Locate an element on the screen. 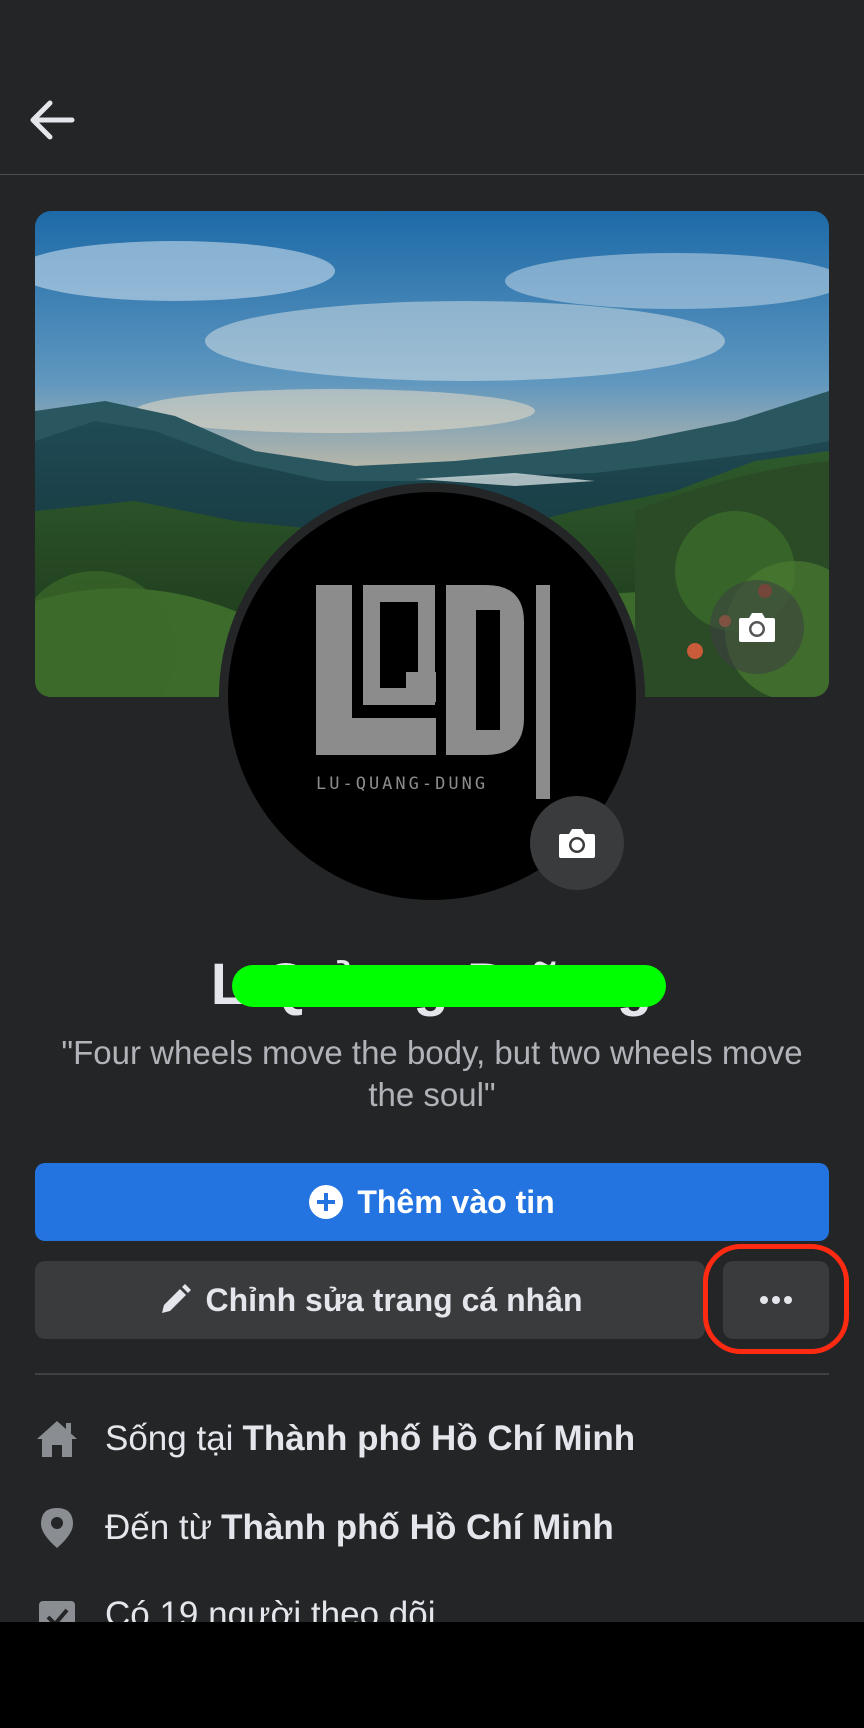 Image resolution: width=864 pixels, height=1728 pixels. cover-camera-button is located at coordinates (757, 627).